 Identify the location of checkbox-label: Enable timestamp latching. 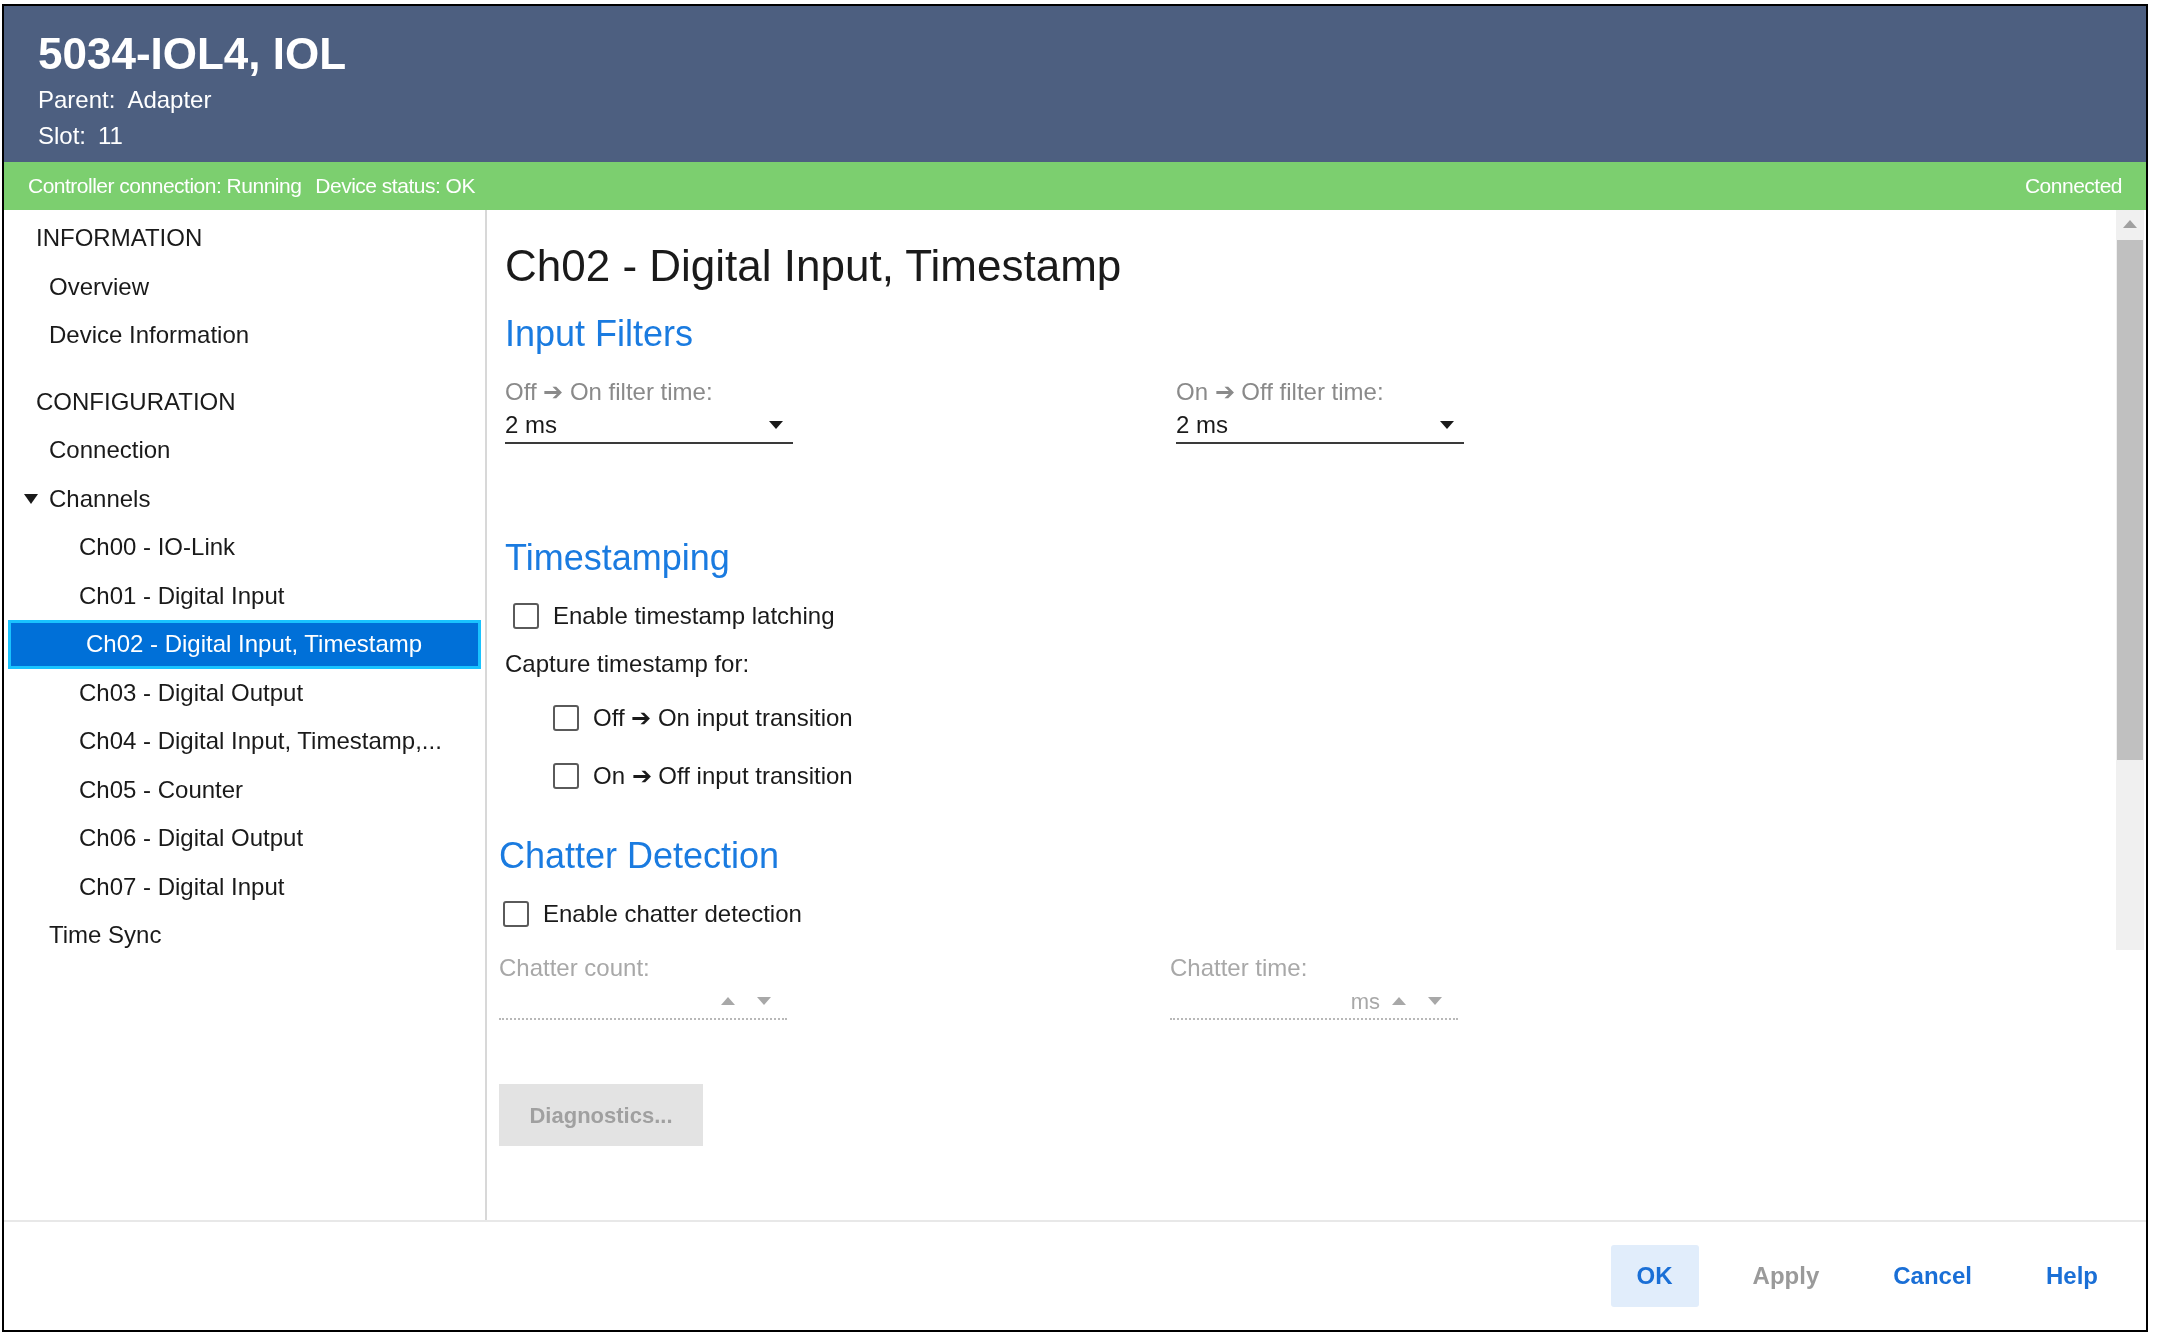
(694, 616).